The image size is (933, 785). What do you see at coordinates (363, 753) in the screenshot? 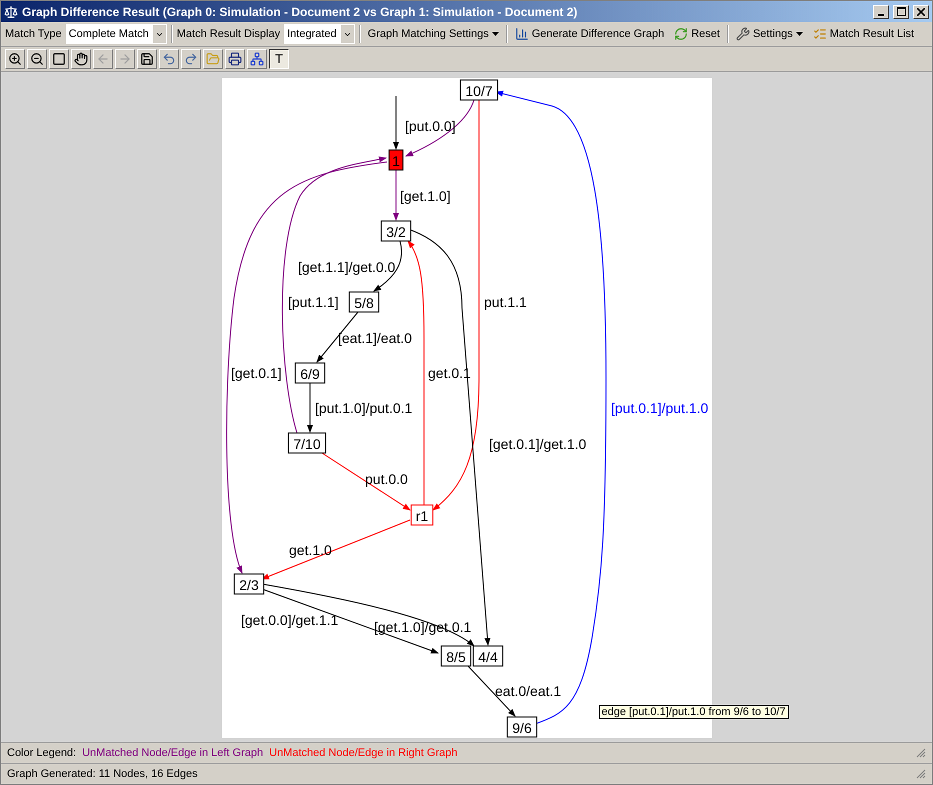
I see `legend-item: UnMatched Node/Edge in Right Graph` at bounding box center [363, 753].